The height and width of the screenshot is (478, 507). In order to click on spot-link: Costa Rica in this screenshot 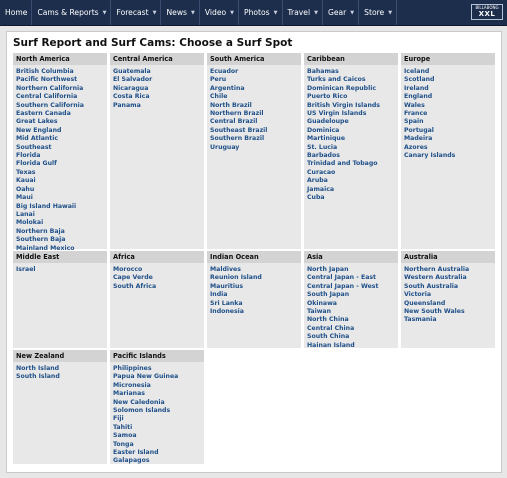, I will do `click(157, 97)`.